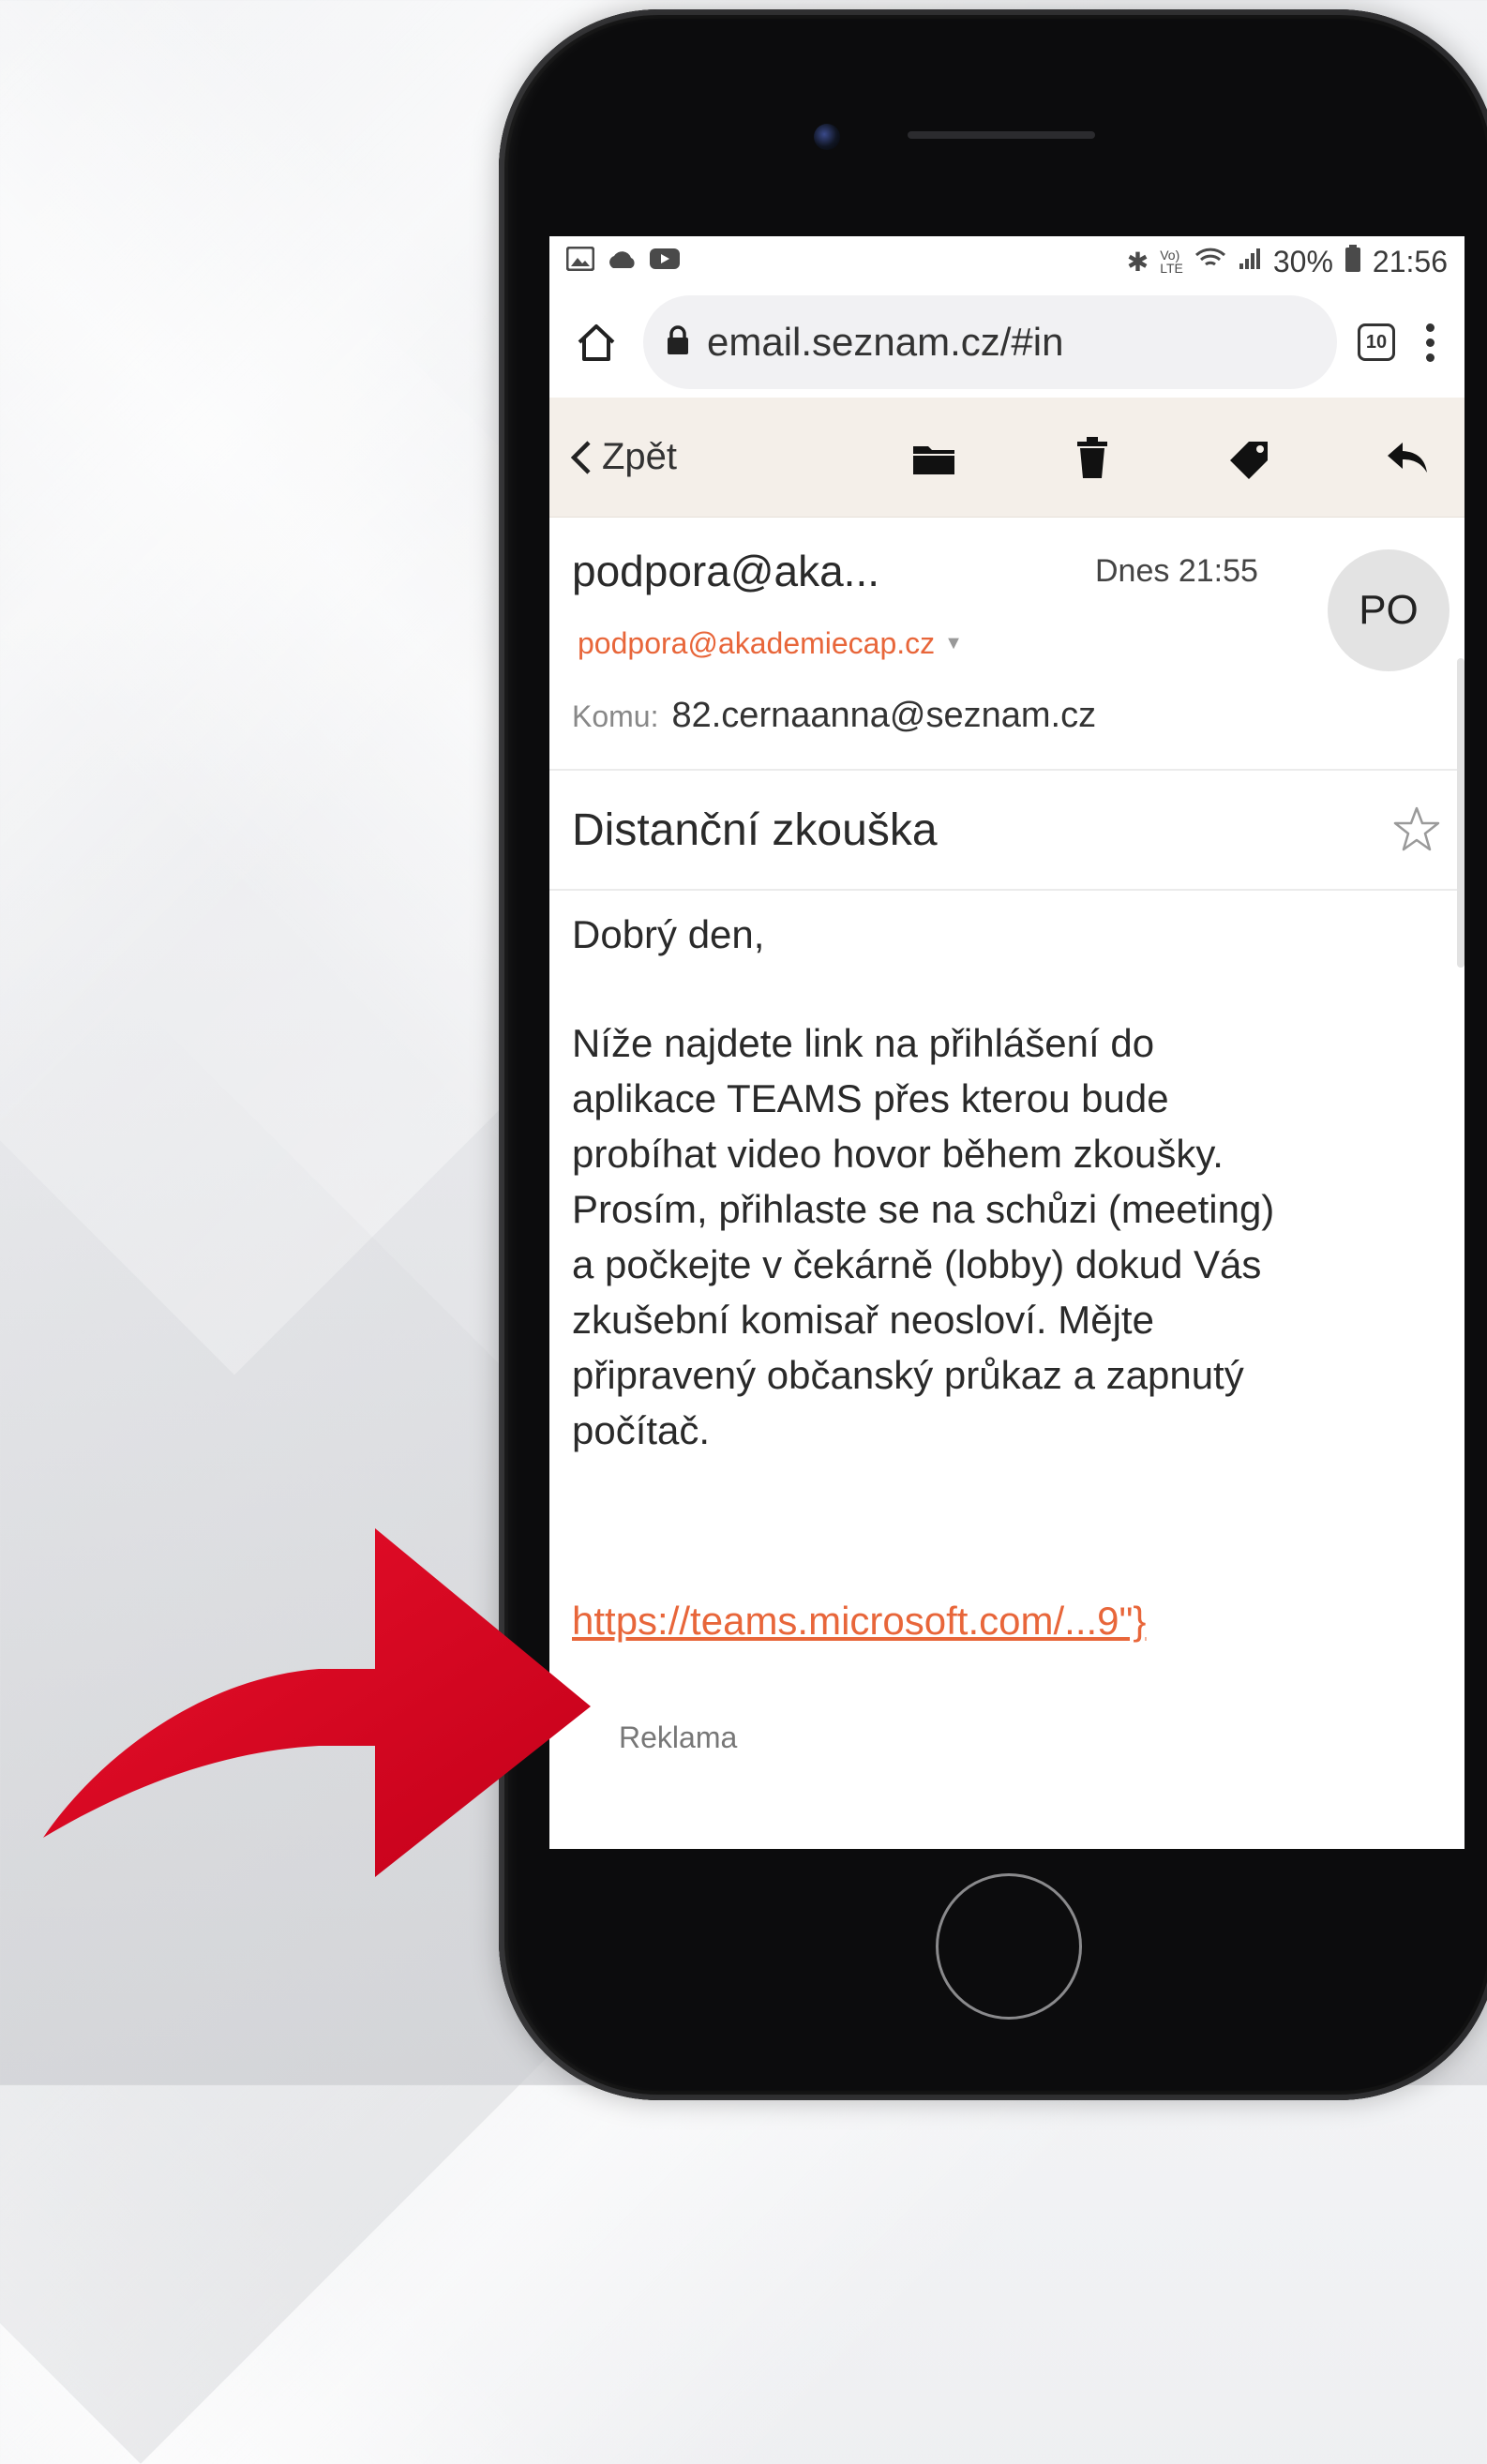 The image size is (1487, 2464). What do you see at coordinates (1009, 1946) in the screenshot?
I see `home-button` at bounding box center [1009, 1946].